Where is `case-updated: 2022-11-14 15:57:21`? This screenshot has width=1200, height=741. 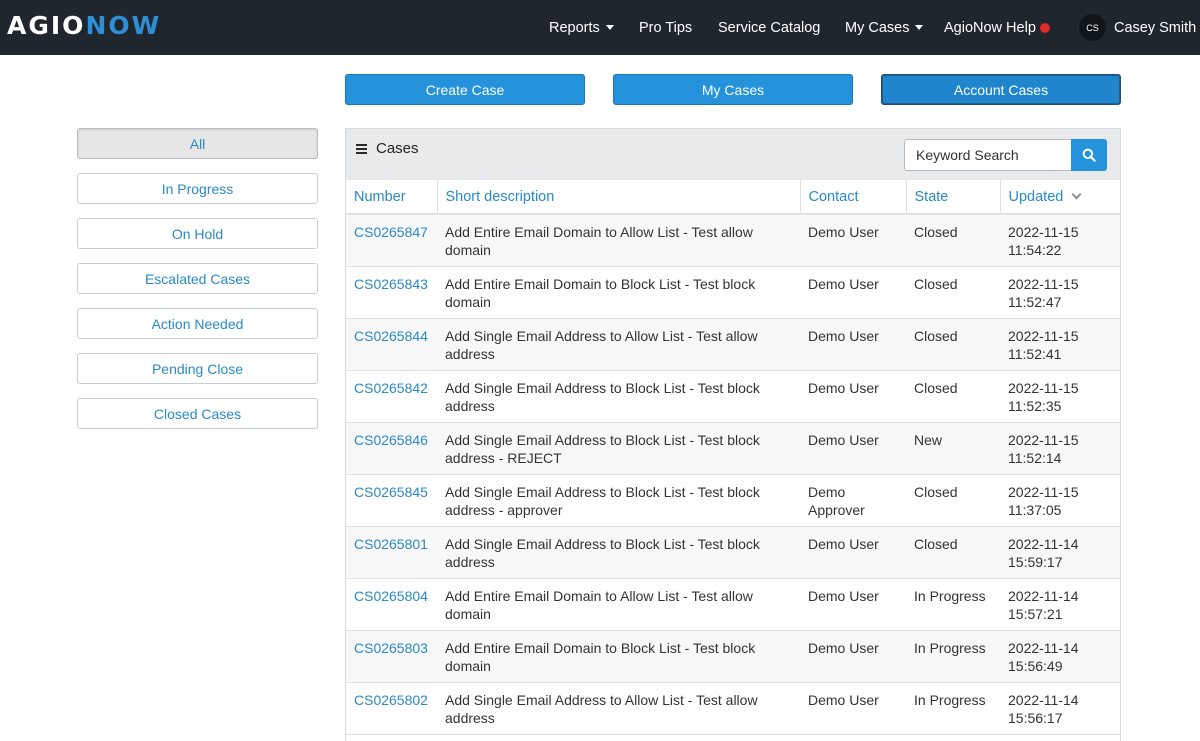 case-updated: 2022-11-14 15:57:21 is located at coordinates (1060, 604).